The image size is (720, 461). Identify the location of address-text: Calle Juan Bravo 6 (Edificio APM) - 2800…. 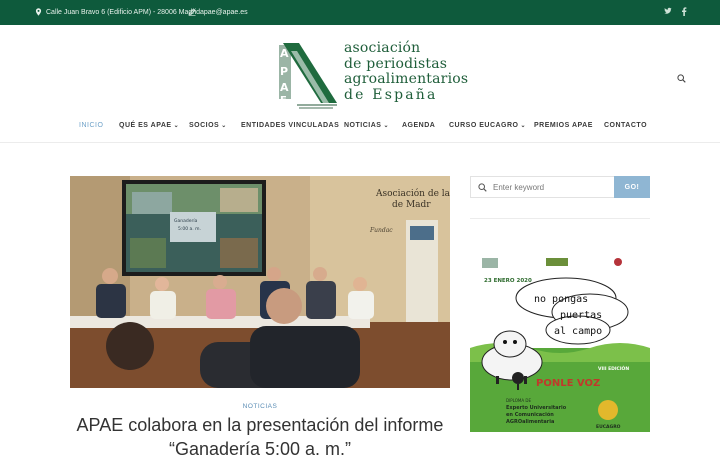
(123, 12).